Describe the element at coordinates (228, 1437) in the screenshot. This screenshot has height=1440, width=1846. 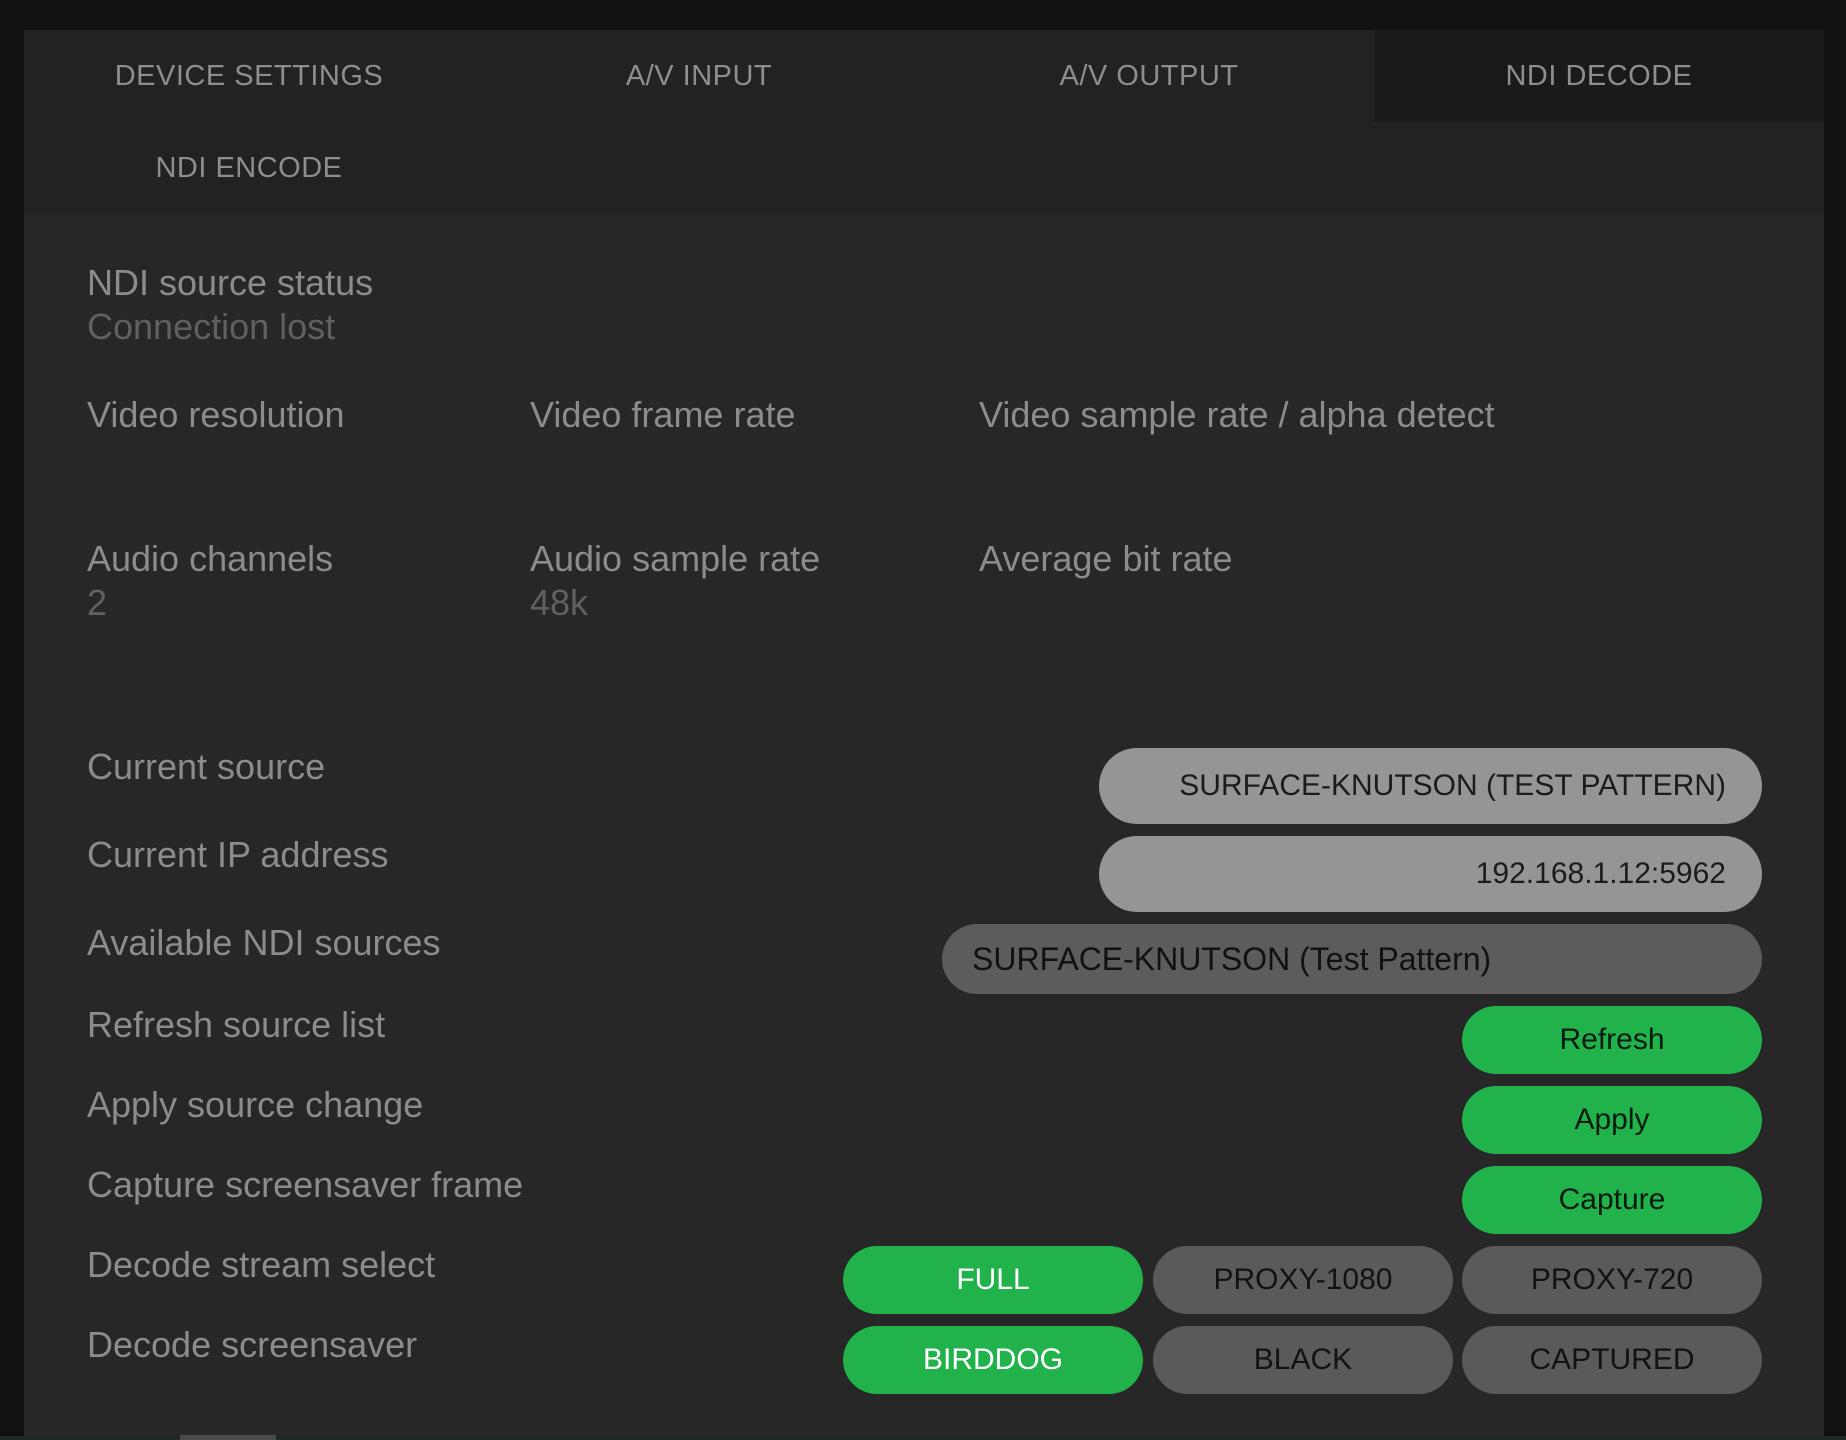
I see `bottom-scroll-thumb` at that location.